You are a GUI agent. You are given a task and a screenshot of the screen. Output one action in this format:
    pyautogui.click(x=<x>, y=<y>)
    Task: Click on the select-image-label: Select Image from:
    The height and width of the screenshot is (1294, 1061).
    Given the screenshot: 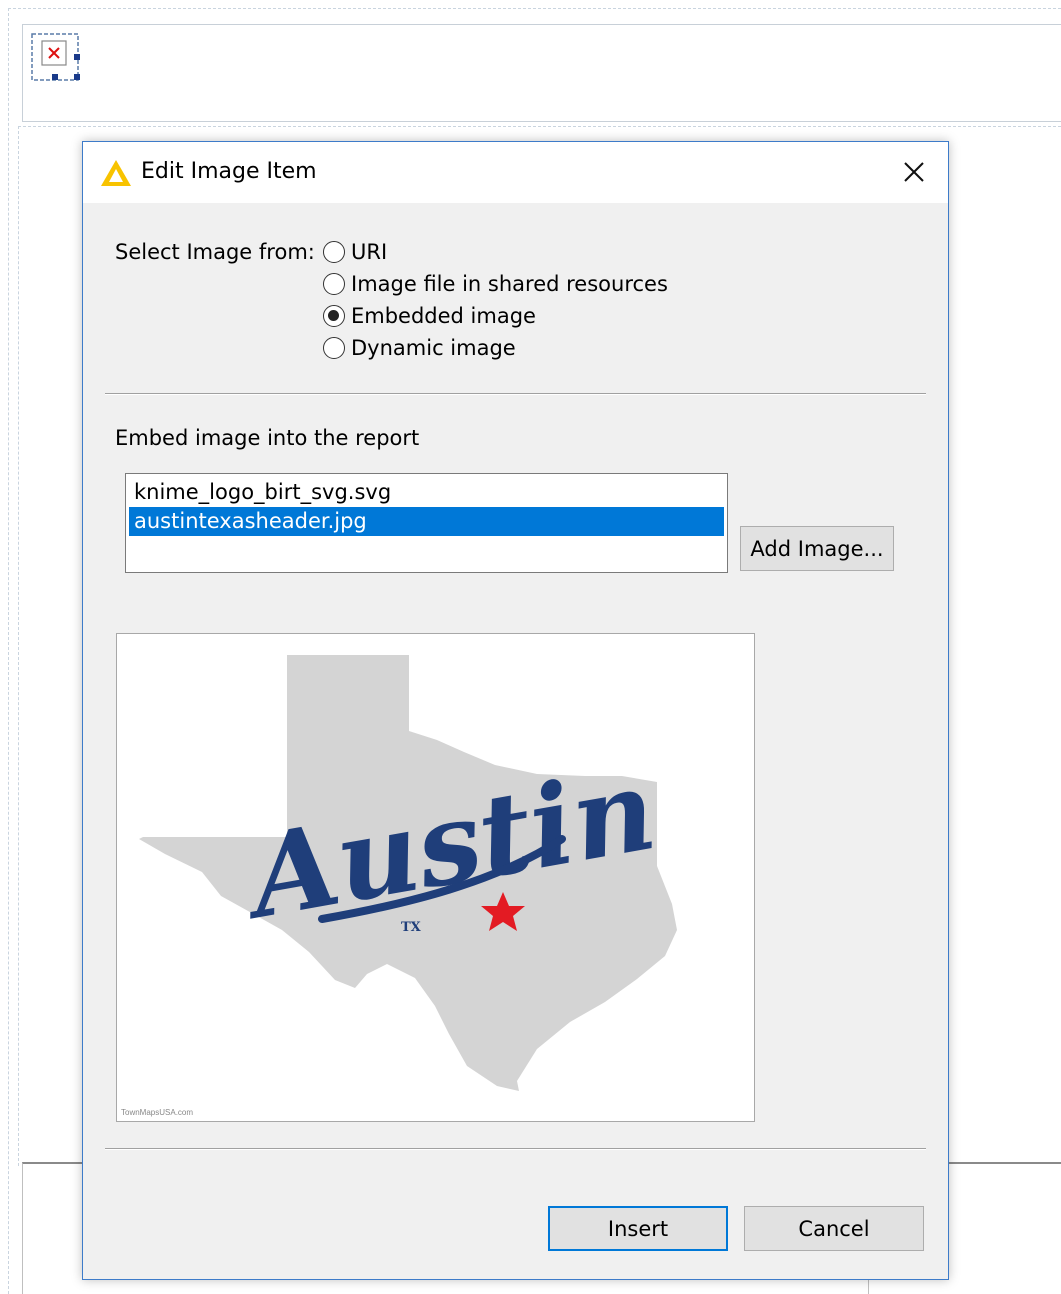 What is the action you would take?
    pyautogui.click(x=215, y=252)
    